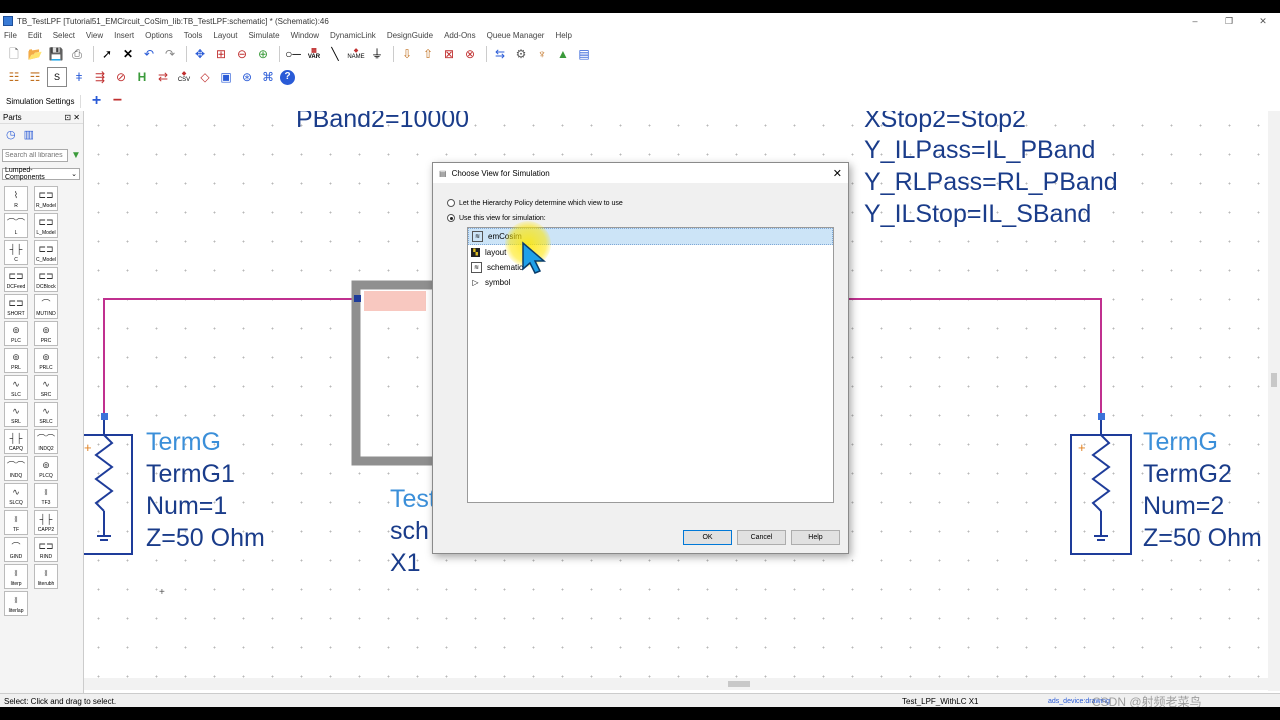 The width and height of the screenshot is (1280, 720). What do you see at coordinates (16, 306) in the screenshot?
I see `part-short: ⊏⊐ SHORT` at bounding box center [16, 306].